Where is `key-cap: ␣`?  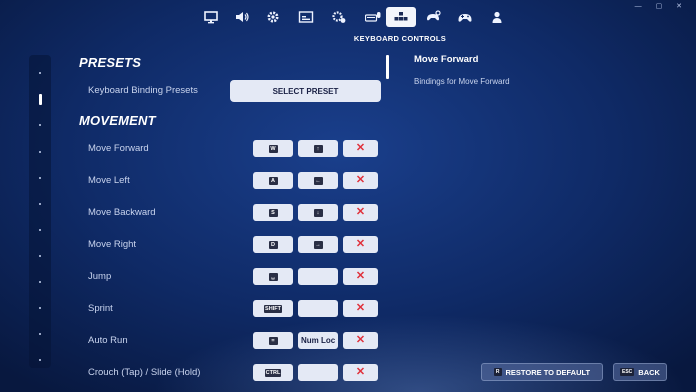
key-cap: ␣ is located at coordinates (273, 276).